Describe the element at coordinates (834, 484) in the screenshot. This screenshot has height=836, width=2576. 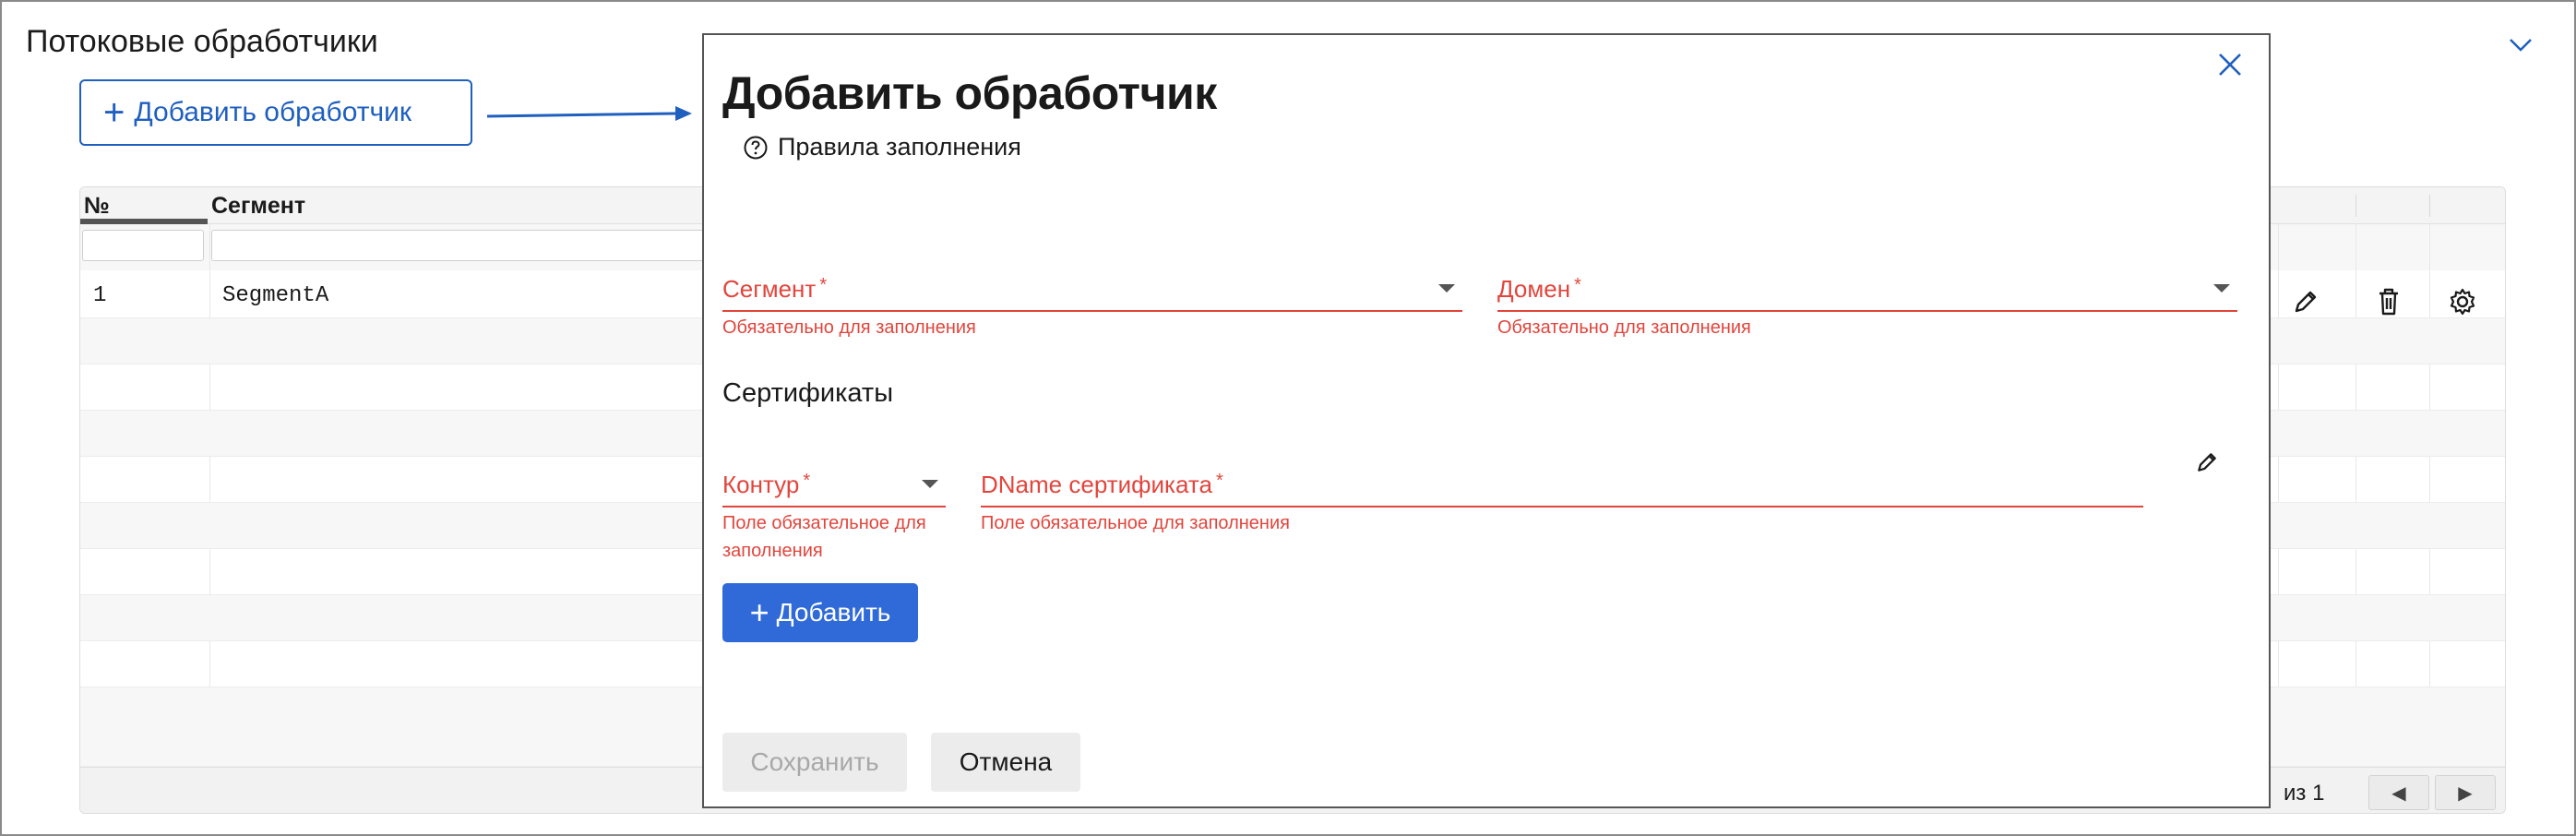
I see `contour-select: Контур *` at that location.